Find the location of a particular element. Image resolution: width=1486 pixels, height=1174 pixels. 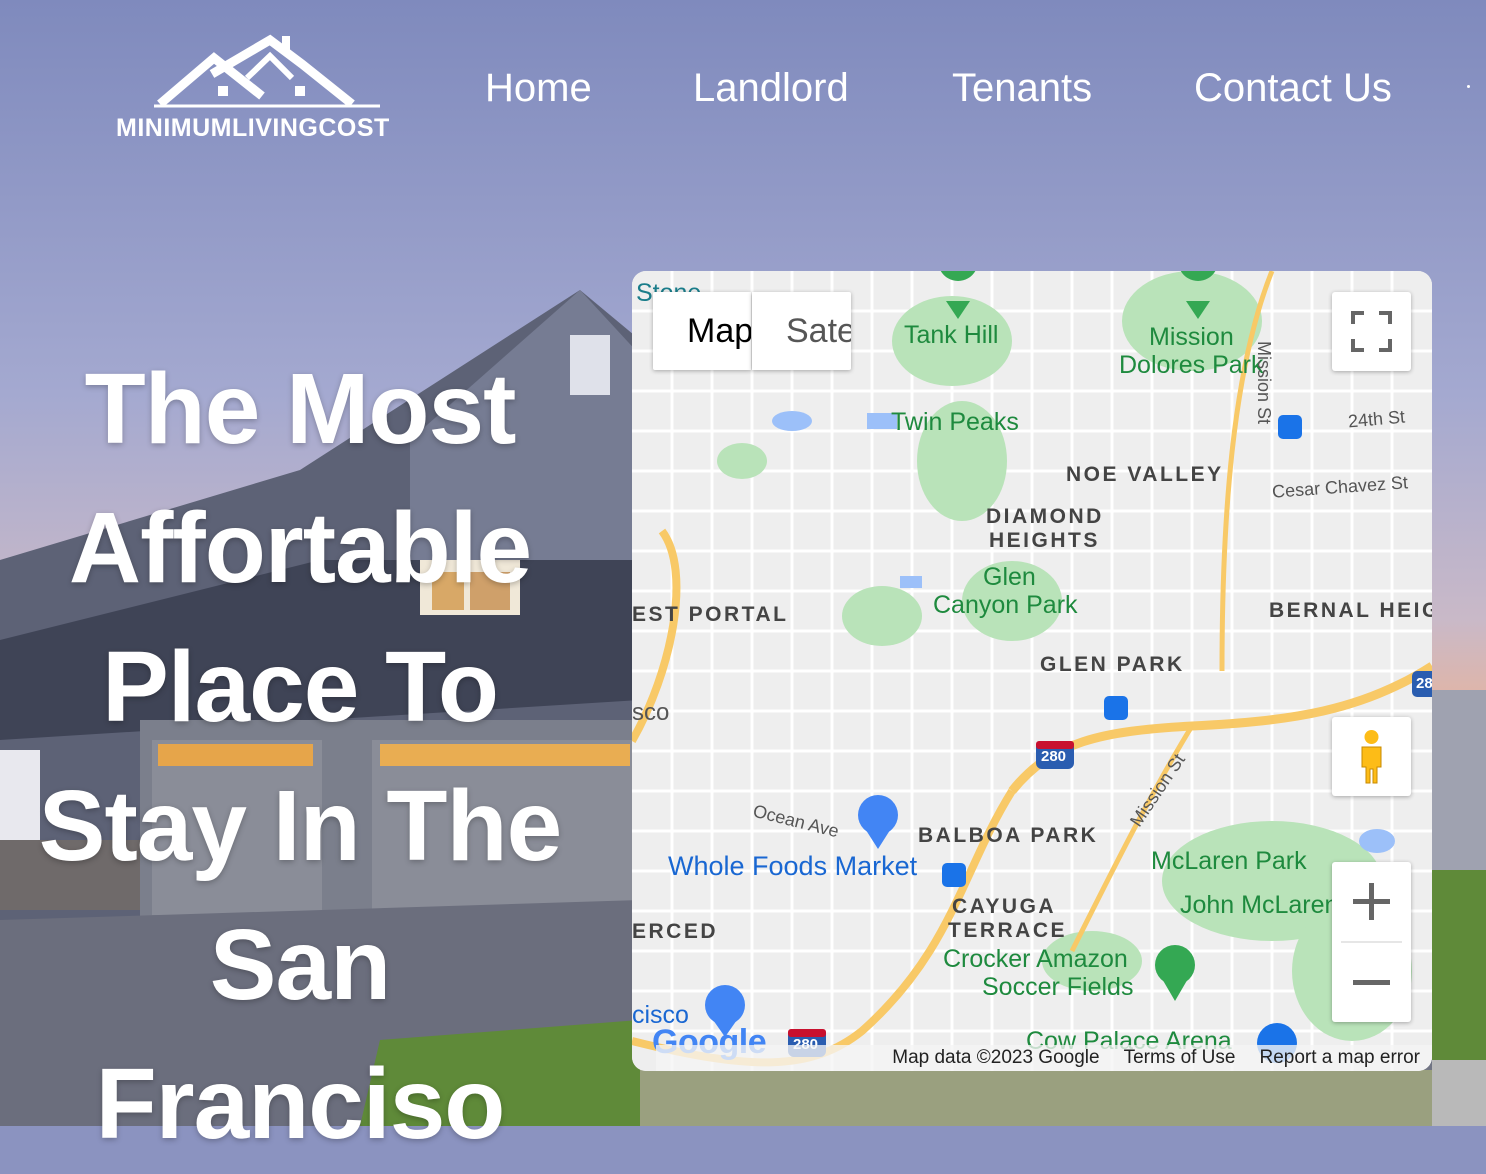

site-logo: MINIMUMLIVINGCOST is located at coordinates (264, 90).